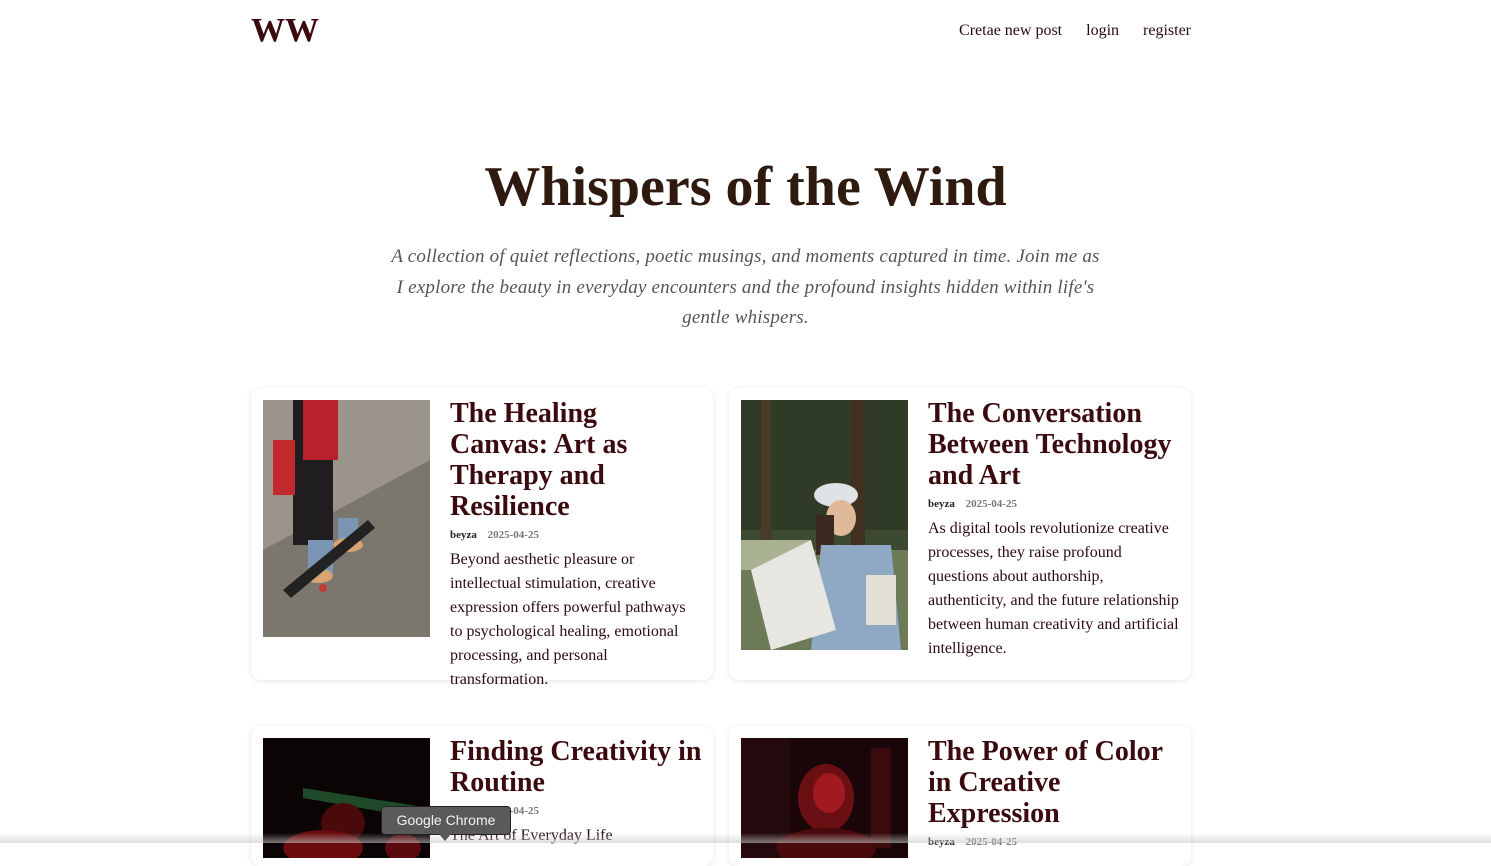  Describe the element at coordinates (446, 823) in the screenshot. I see `dock-tooltip: Google Chrome` at that location.